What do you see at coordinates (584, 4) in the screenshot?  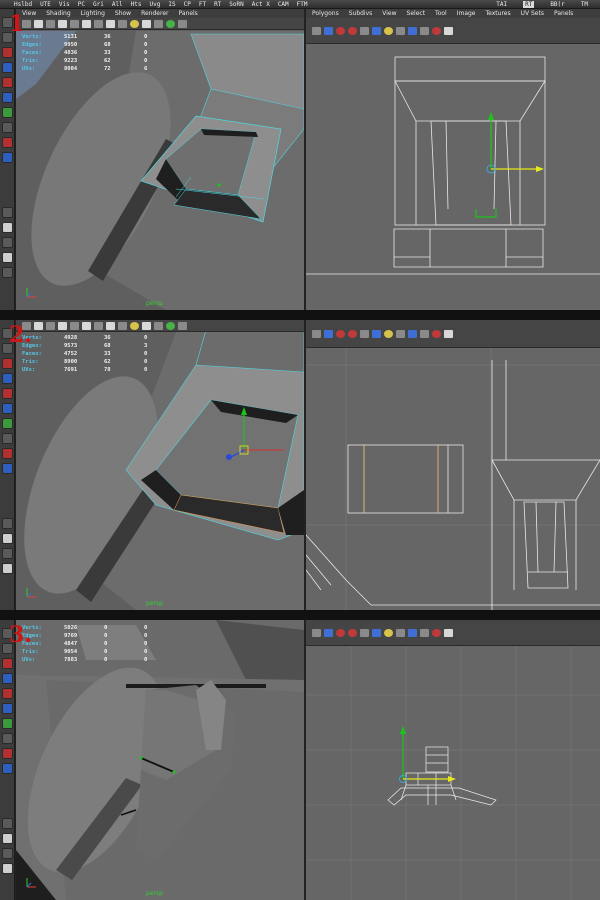 I see `shelf-button: TM` at bounding box center [584, 4].